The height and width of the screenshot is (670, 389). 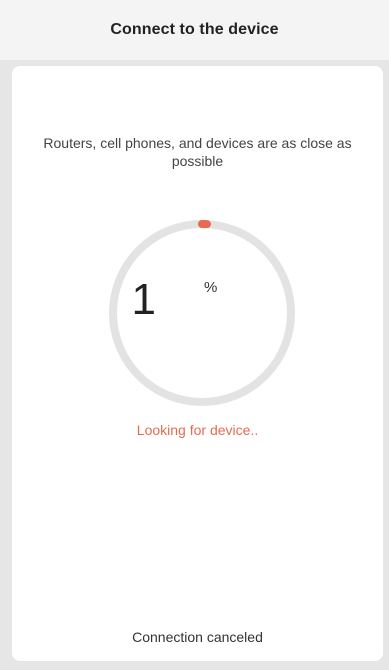 What do you see at coordinates (197, 430) in the screenshot?
I see `status-text: Looking for device..` at bounding box center [197, 430].